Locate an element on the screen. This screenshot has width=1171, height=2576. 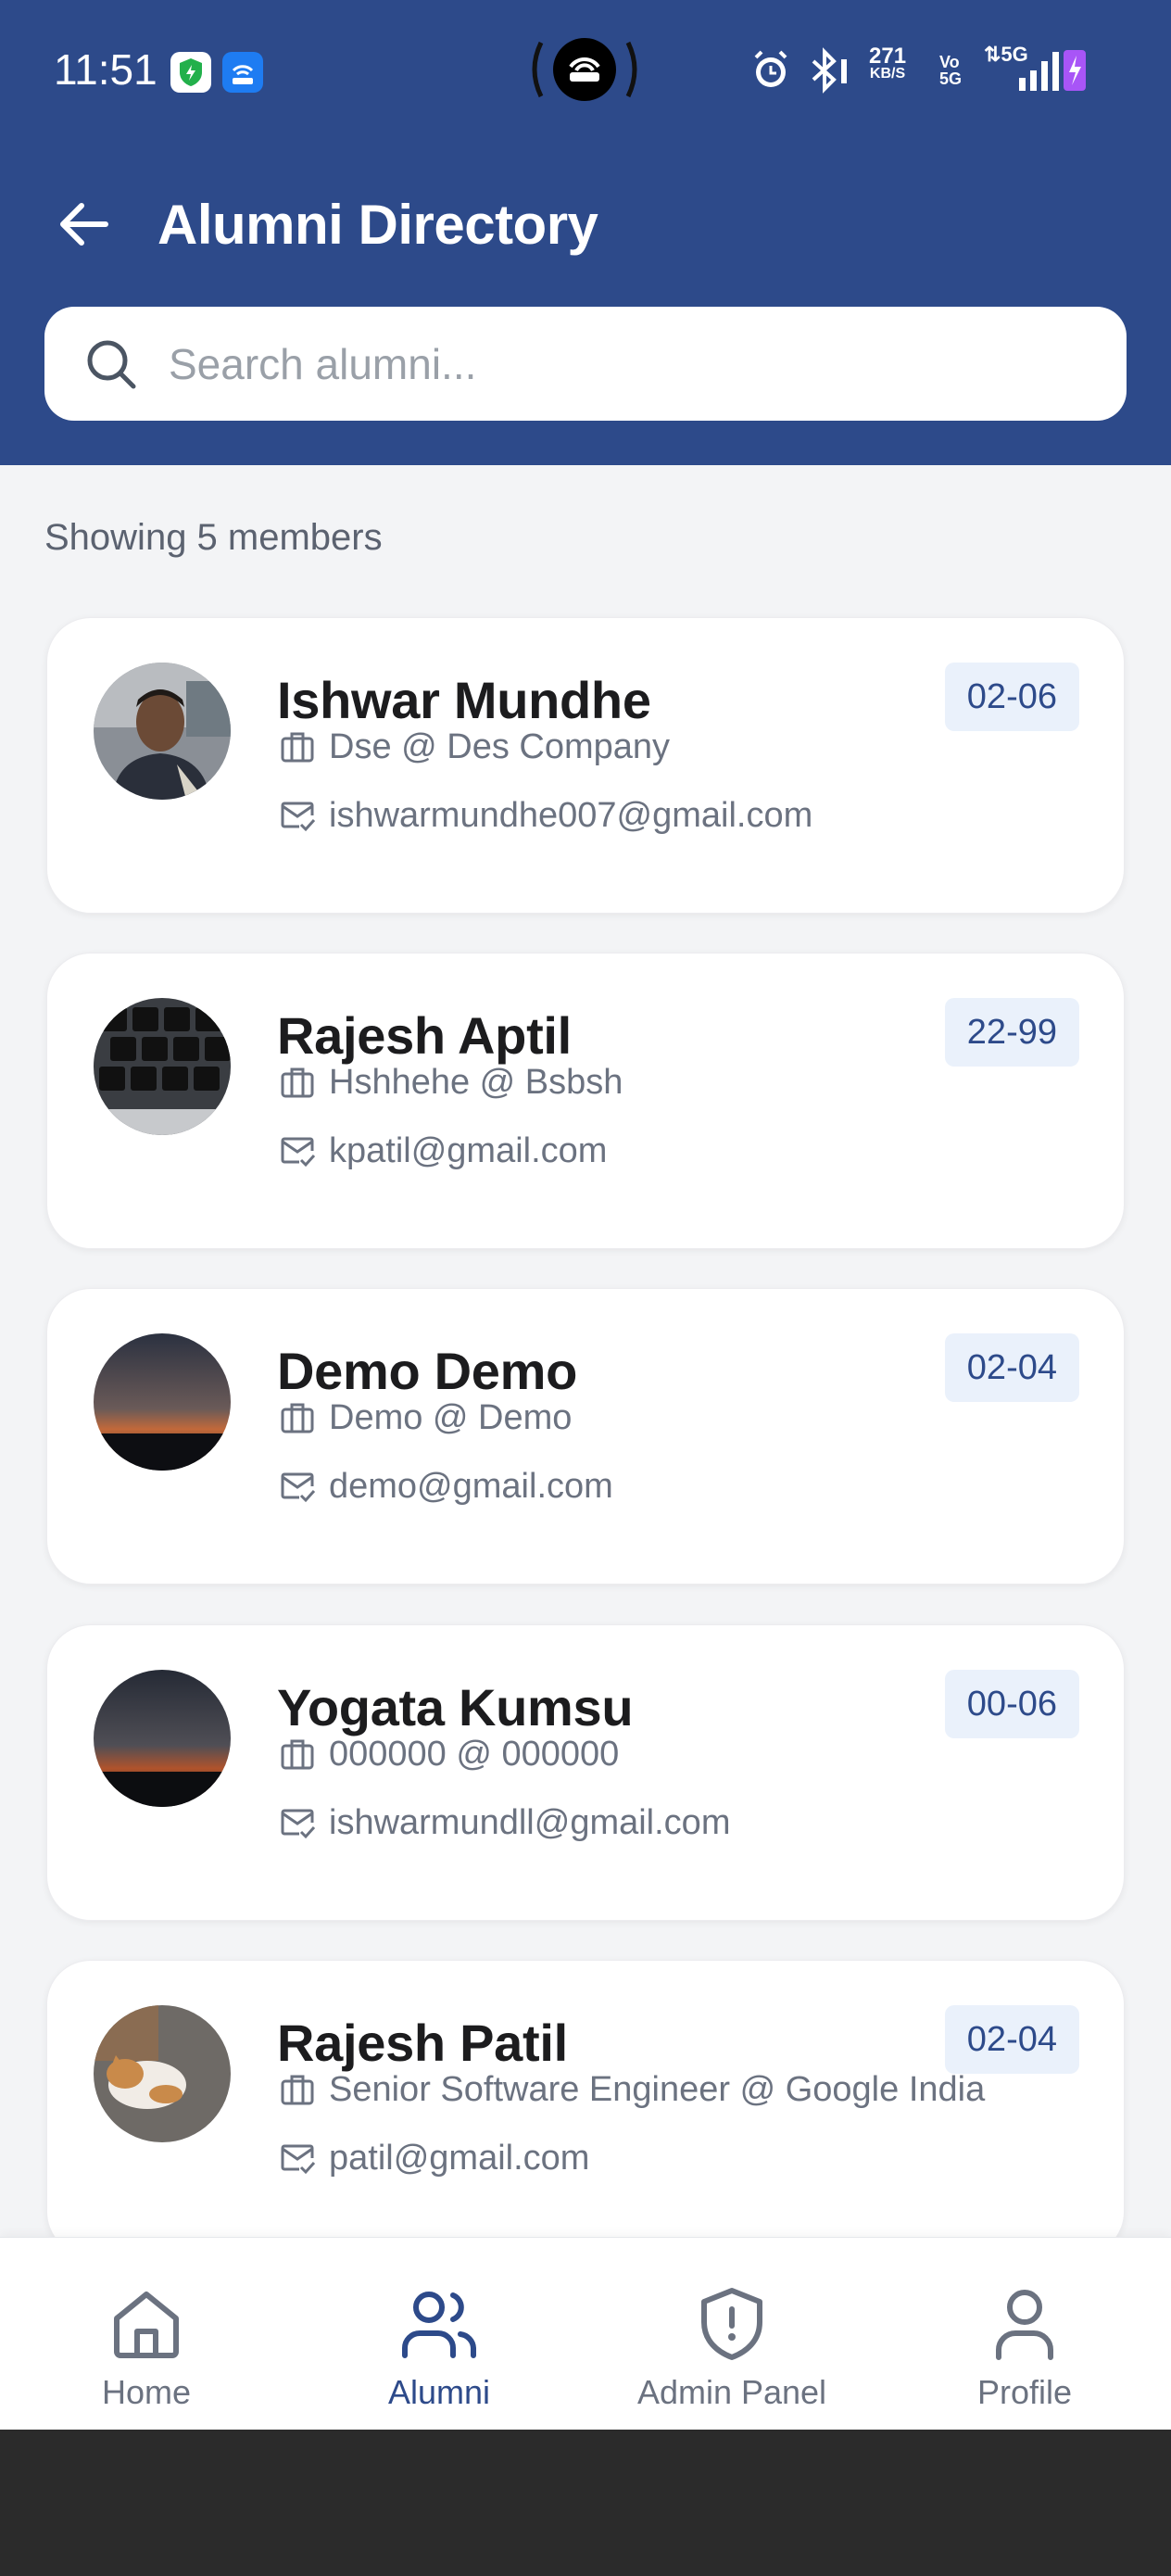
back-button is located at coordinates (84, 224).